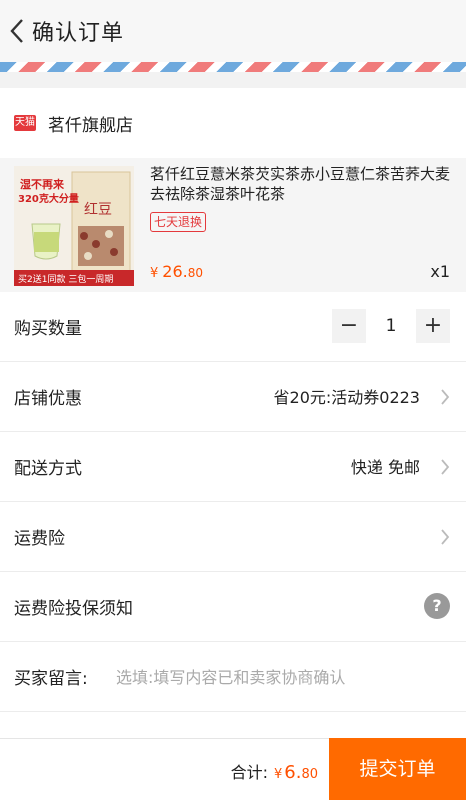 The image size is (466, 800). What do you see at coordinates (25, 123) in the screenshot?
I see `tmall-icon: 天猫` at bounding box center [25, 123].